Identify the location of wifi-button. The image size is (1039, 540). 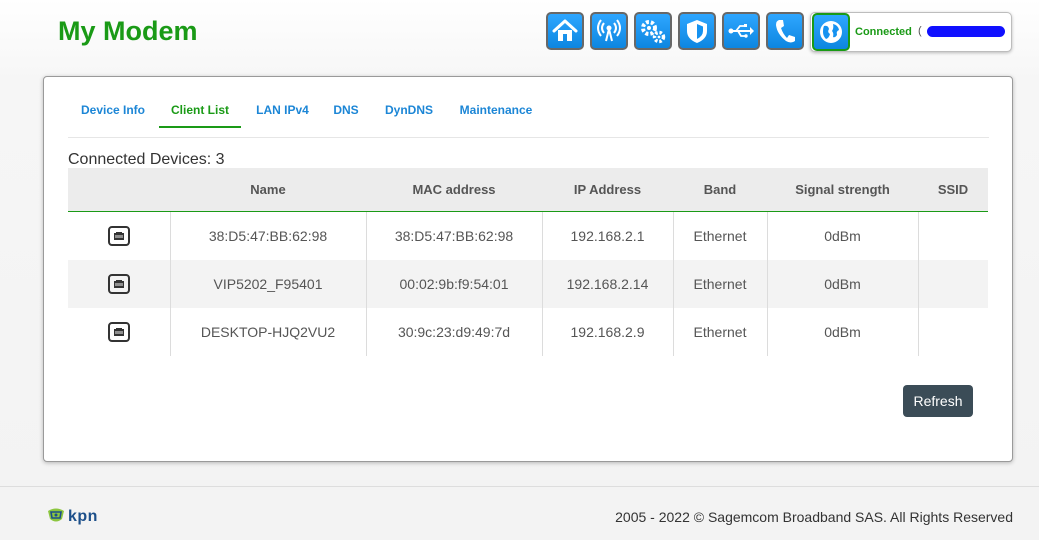
(609, 31).